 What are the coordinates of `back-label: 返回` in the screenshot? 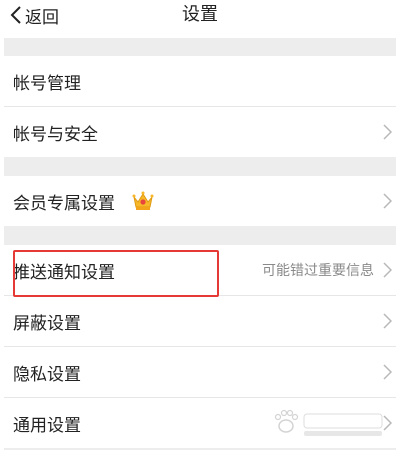 It's located at (42, 17).